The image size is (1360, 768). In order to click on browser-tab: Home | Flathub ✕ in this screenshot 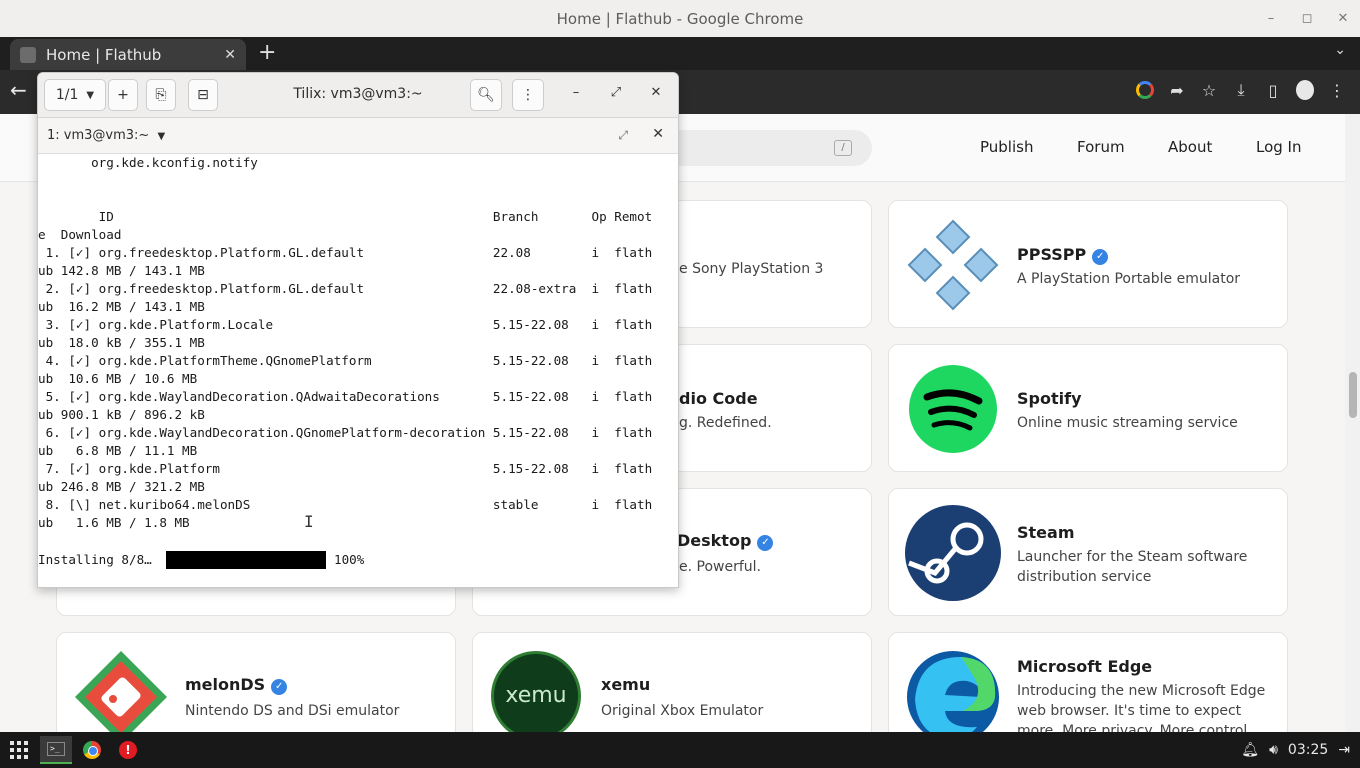, I will do `click(128, 54)`.